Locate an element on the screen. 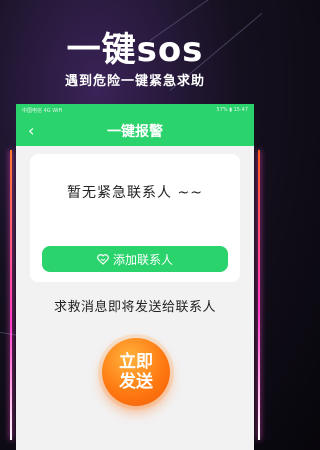 The image size is (320, 450). hero-title: 一键sos is located at coordinates (135, 50).